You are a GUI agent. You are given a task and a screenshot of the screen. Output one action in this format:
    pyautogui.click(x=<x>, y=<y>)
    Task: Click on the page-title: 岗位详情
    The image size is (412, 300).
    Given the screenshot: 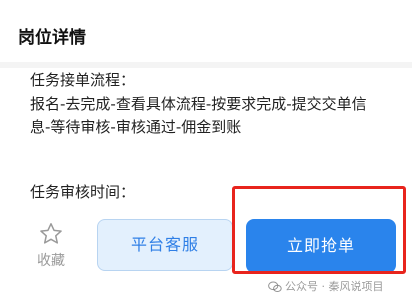 What is the action you would take?
    pyautogui.click(x=52, y=38)
    